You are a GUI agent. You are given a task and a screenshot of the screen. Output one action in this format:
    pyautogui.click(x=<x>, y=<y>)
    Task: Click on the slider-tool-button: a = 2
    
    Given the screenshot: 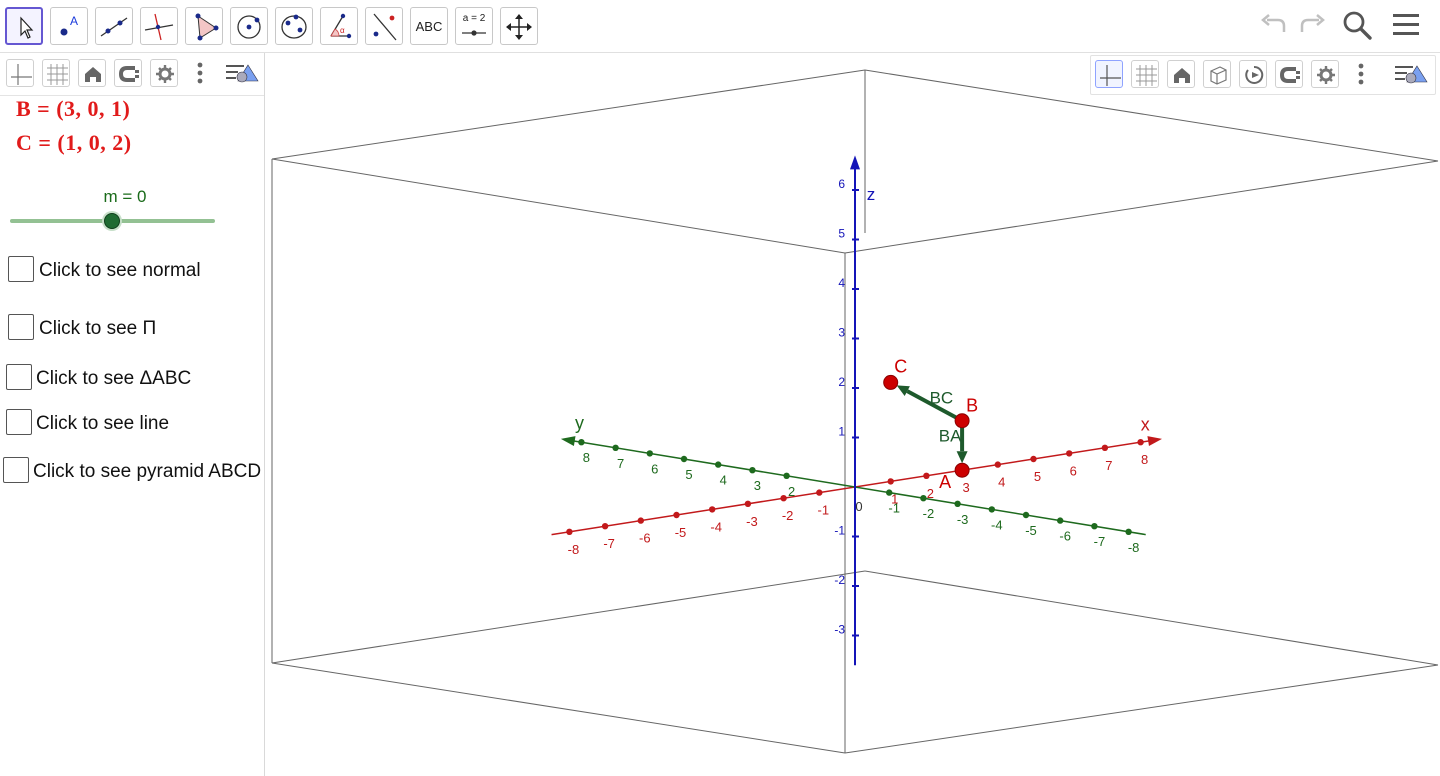 What is the action you would take?
    pyautogui.click(x=474, y=26)
    